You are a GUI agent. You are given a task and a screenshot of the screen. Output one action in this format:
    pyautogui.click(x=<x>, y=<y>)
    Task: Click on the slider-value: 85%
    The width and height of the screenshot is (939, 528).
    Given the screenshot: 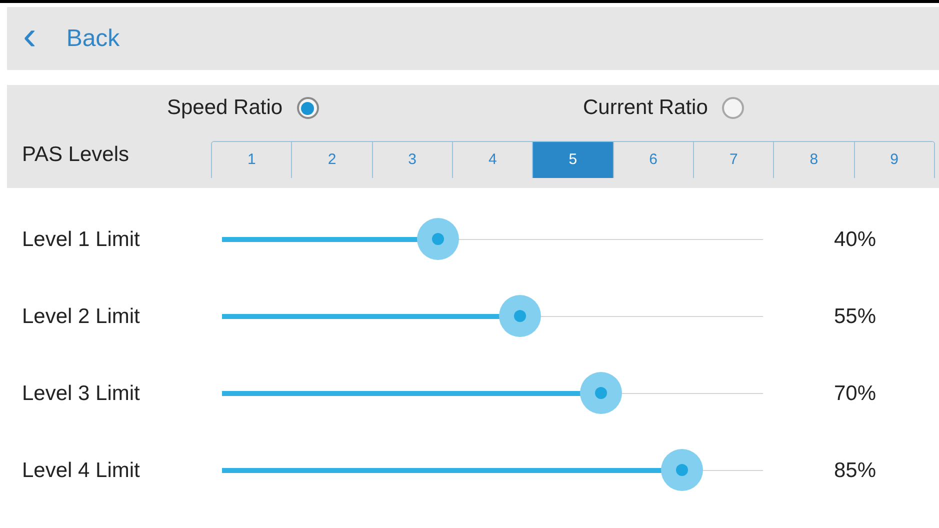 What is the action you would take?
    pyautogui.click(x=854, y=470)
    